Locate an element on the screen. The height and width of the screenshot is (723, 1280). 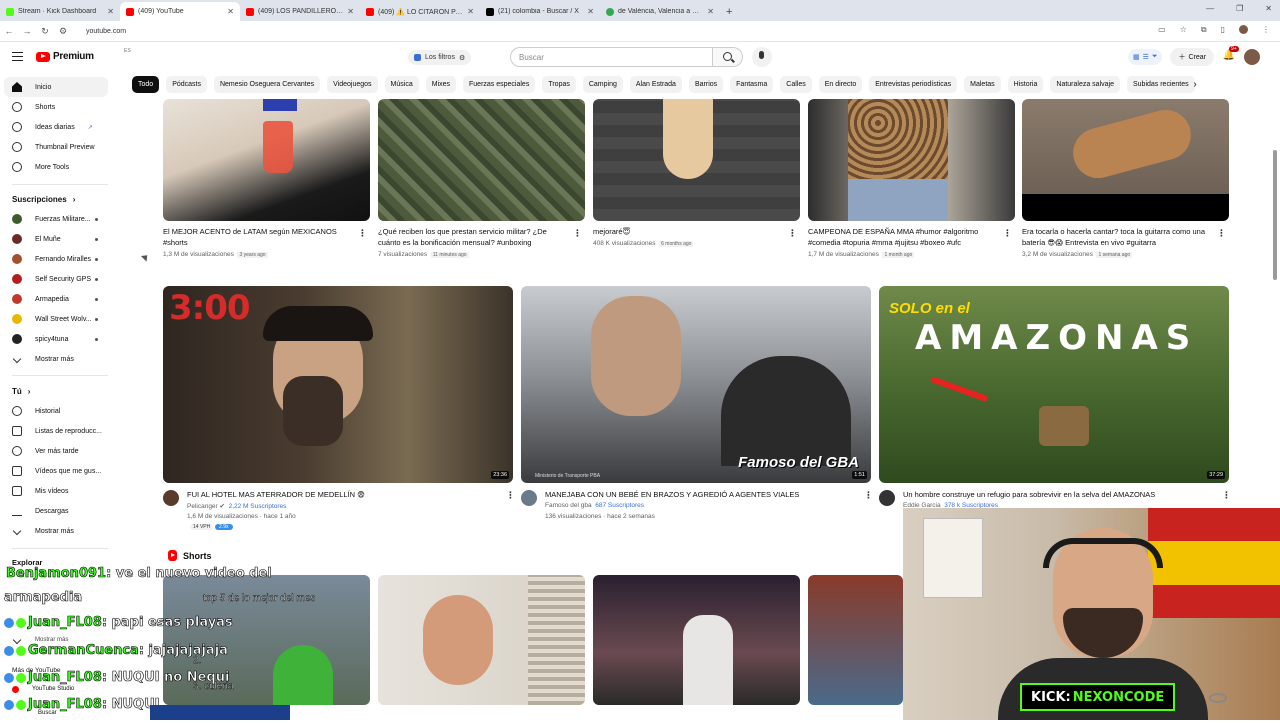
chip-alan-estrada: Alan Estrada is located at coordinates (655, 84).